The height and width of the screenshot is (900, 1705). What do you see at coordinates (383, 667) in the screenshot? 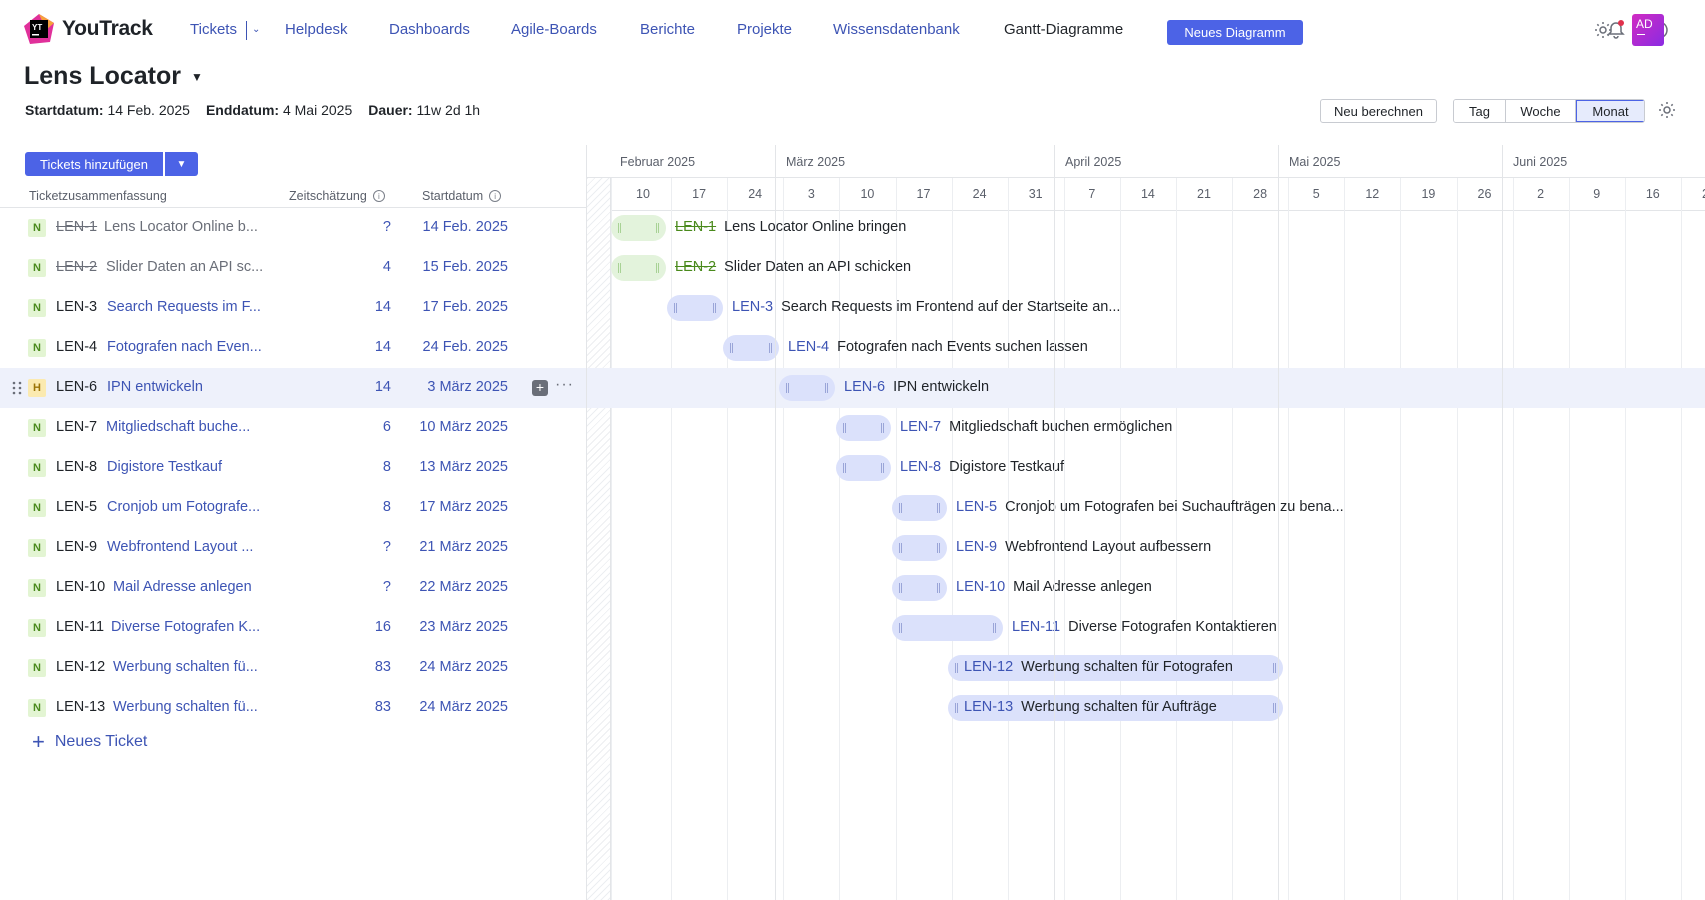
I see `ticket-estimate: 83` at bounding box center [383, 667].